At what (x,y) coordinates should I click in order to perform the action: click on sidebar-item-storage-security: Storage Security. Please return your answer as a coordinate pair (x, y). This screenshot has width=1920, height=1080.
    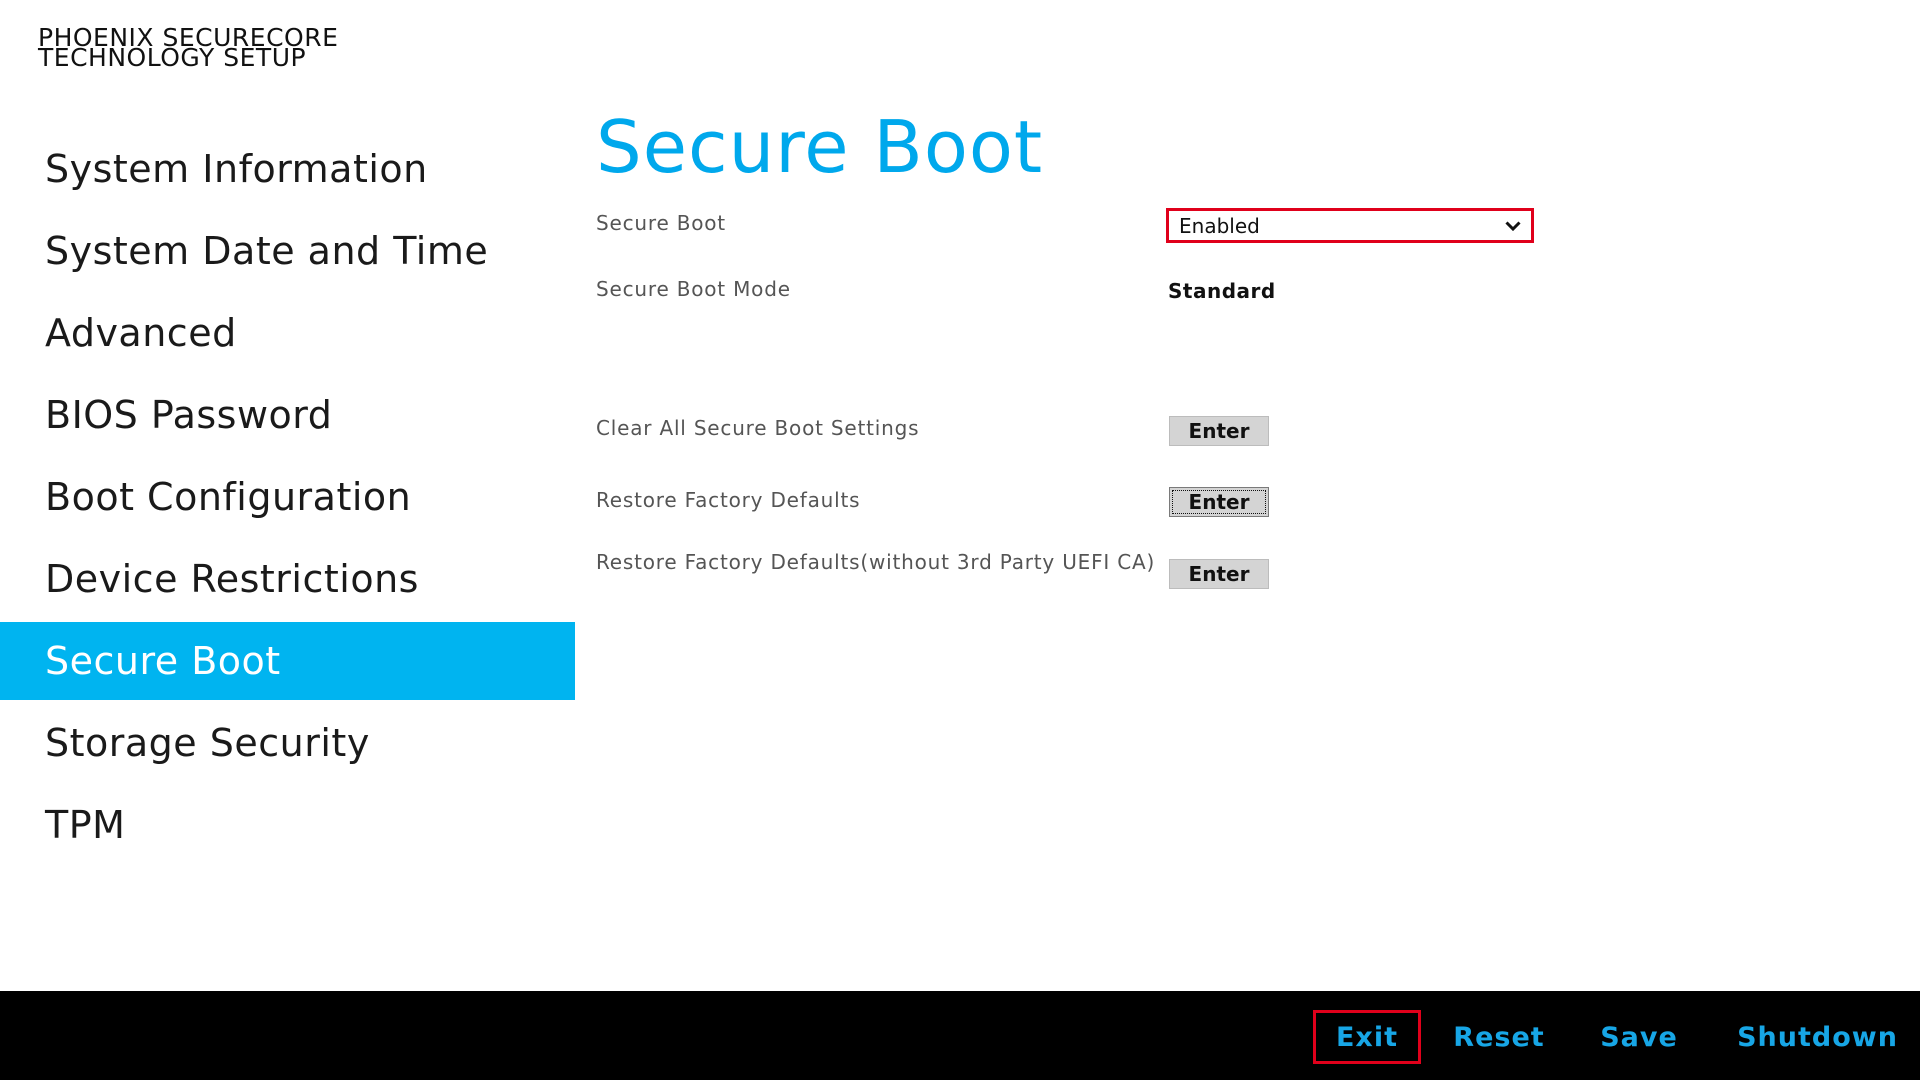
    Looking at the image, I should click on (287, 743).